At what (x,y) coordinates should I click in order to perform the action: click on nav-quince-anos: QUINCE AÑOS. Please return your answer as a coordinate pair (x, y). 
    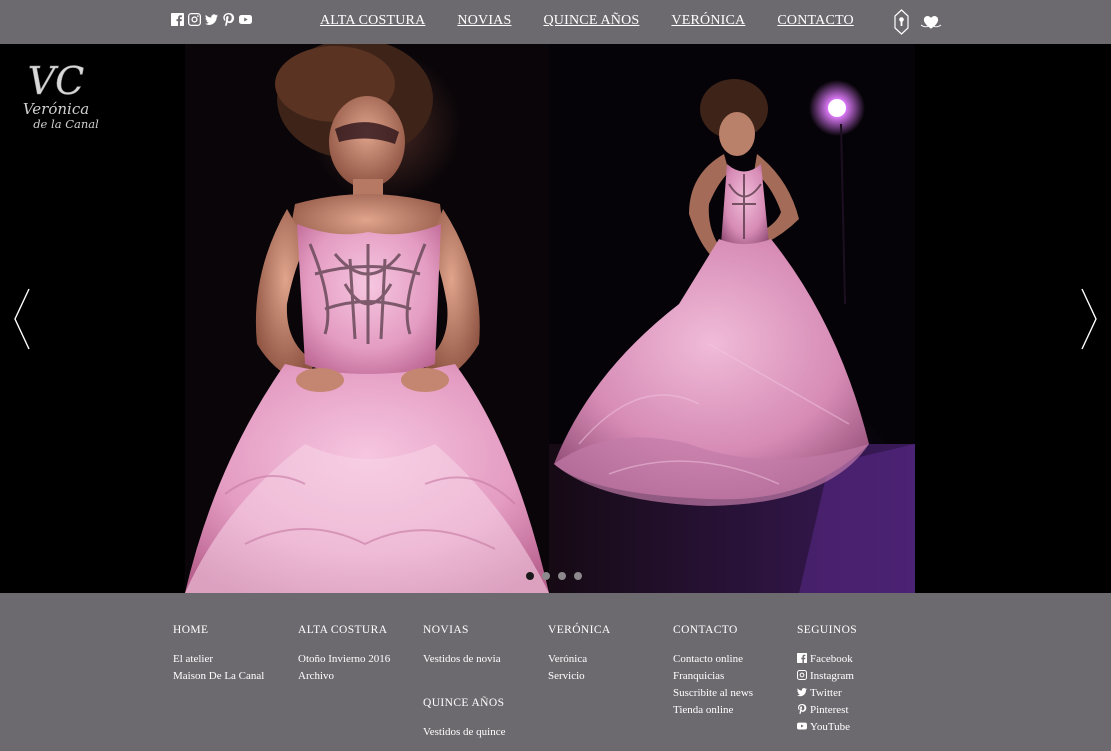
    Looking at the image, I should click on (591, 21).